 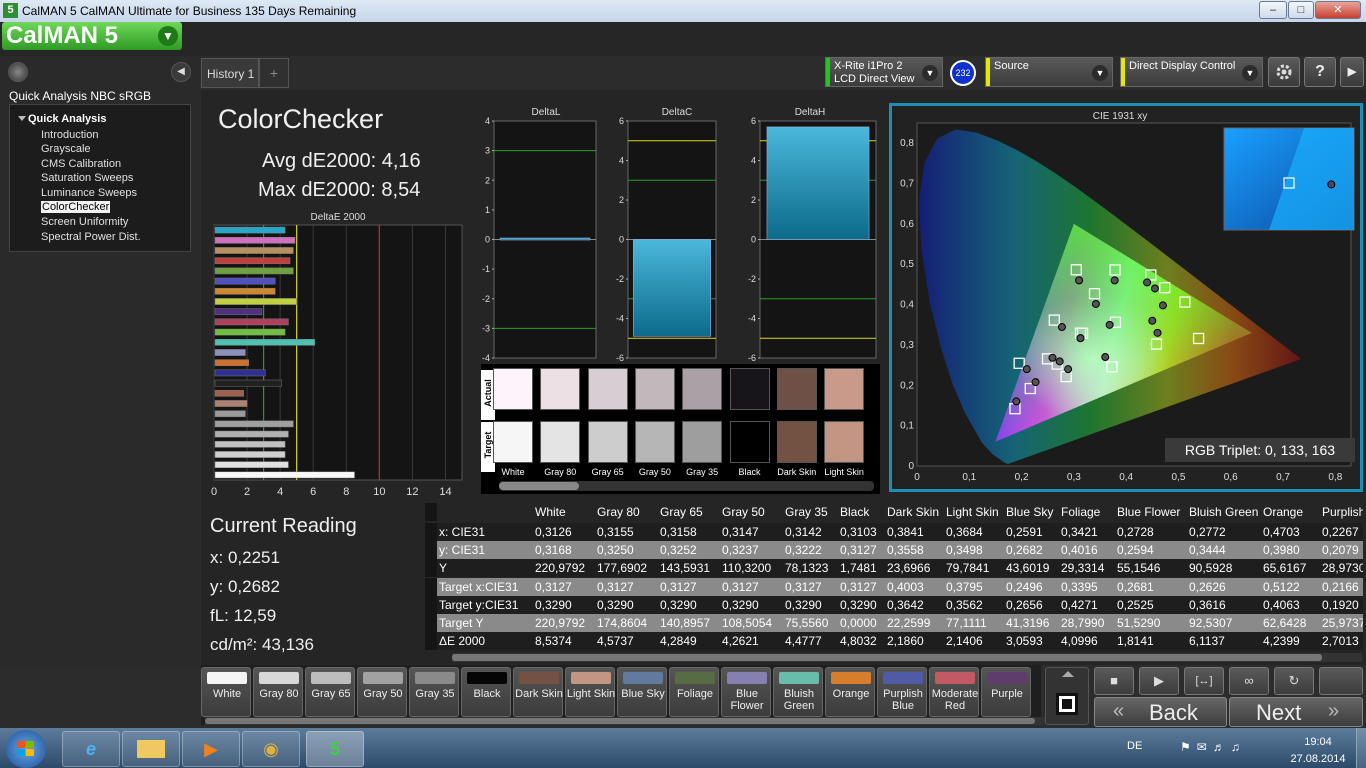 I want to click on file-explorer-icon, so click(x=151, y=749).